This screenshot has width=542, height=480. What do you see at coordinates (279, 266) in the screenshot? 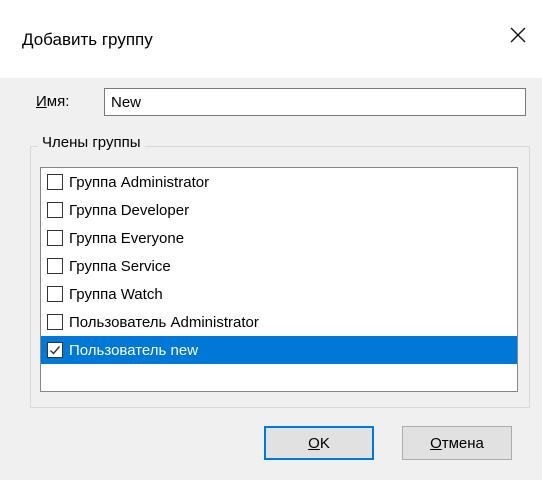
I see `list-item: Группа Service` at bounding box center [279, 266].